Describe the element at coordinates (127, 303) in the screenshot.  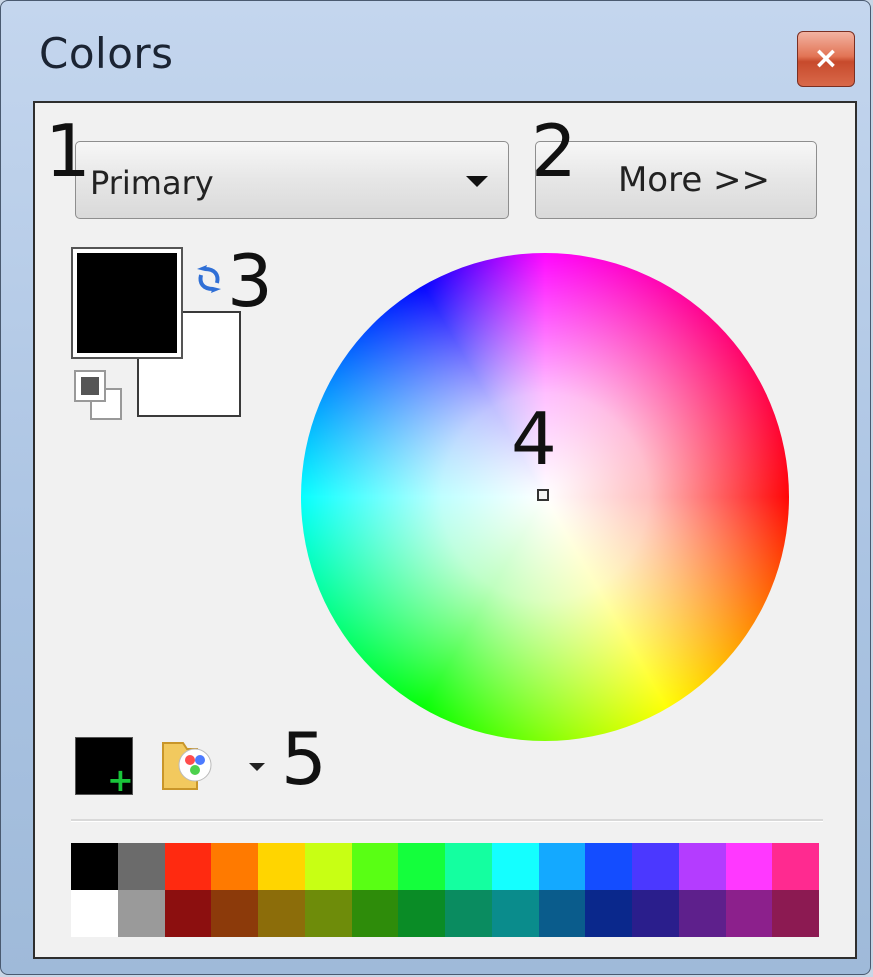
I see `primary-color-swatch` at that location.